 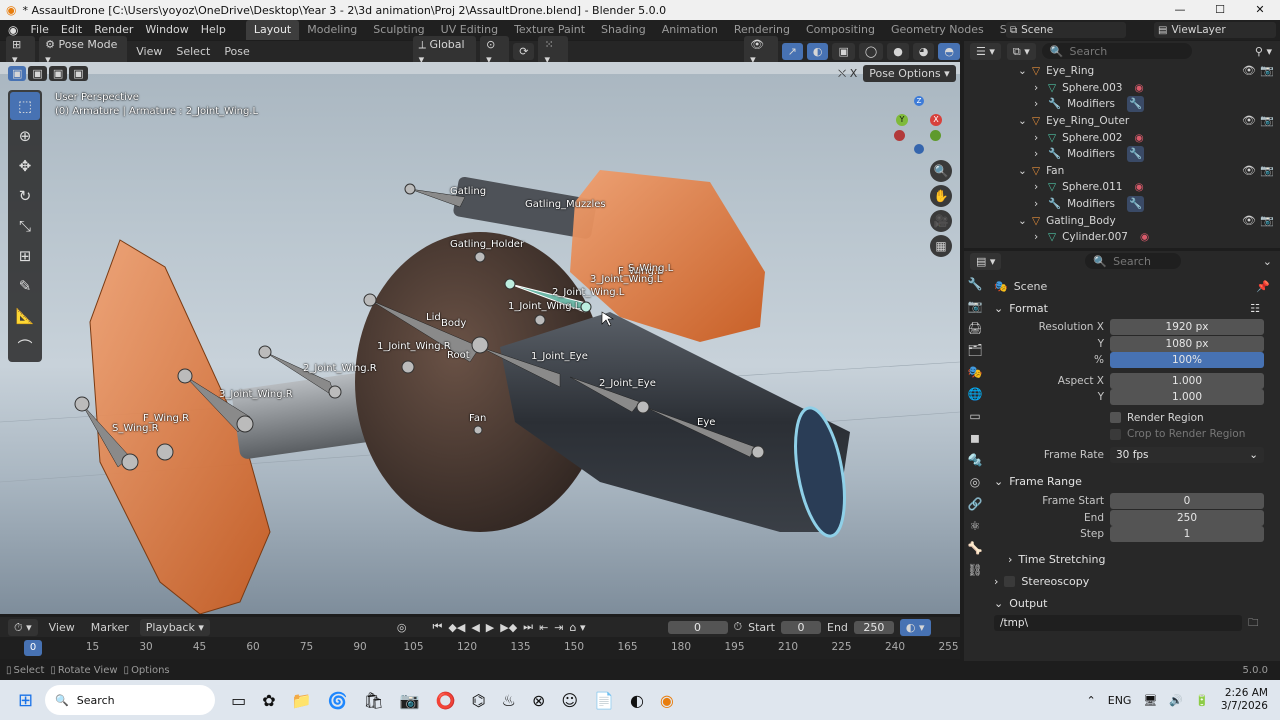 I want to click on data-tab-icon: ⚛, so click(x=975, y=526).